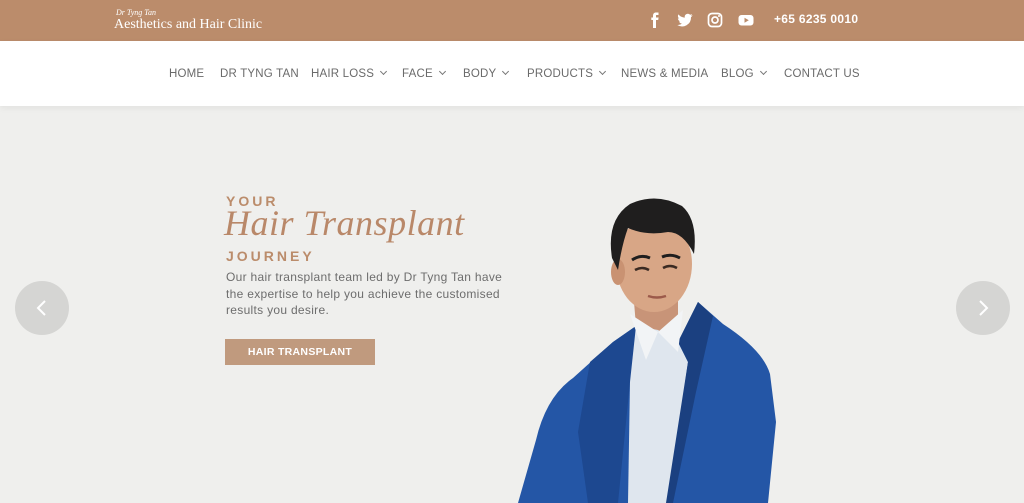  I want to click on twitter-icon, so click(685, 20).